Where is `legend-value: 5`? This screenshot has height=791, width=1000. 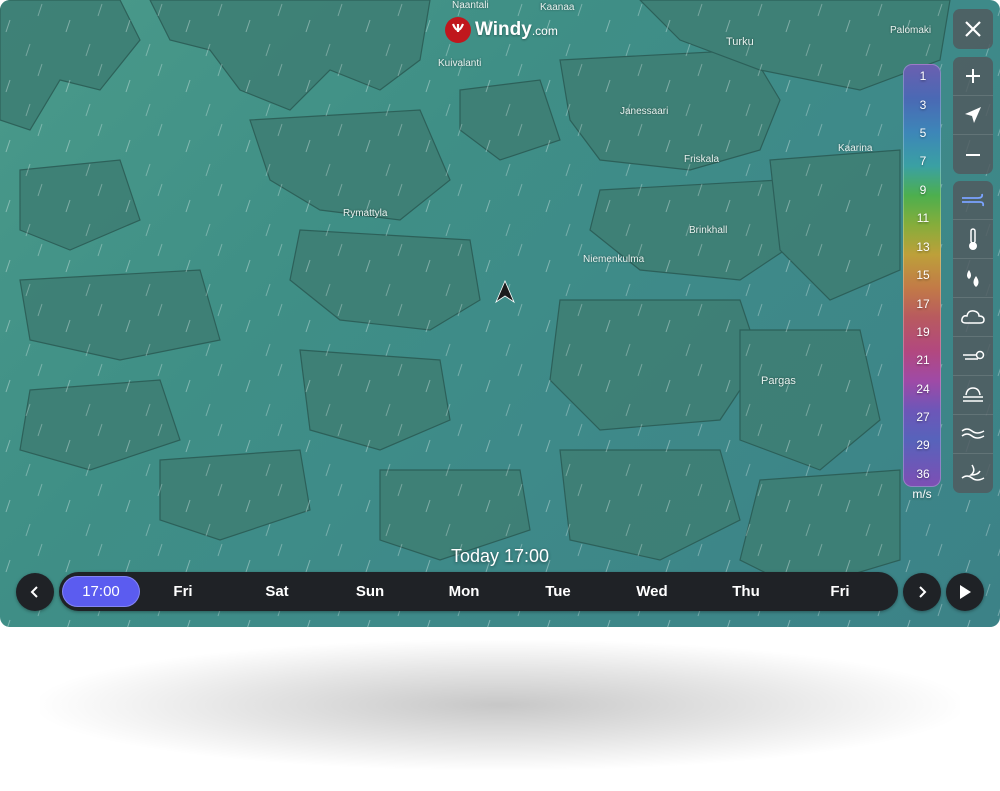 legend-value: 5 is located at coordinates (923, 133).